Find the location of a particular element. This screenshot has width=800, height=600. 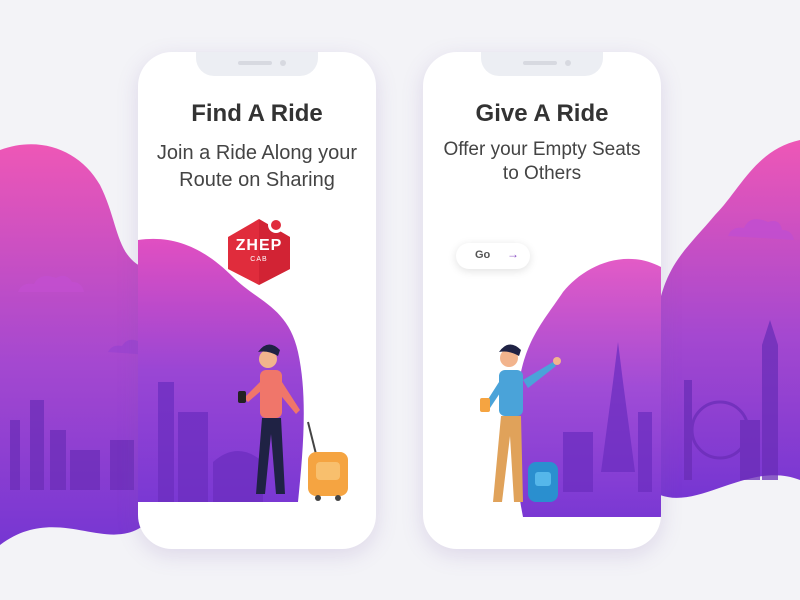

screen-title: Find A Ride is located at coordinates (257, 113).